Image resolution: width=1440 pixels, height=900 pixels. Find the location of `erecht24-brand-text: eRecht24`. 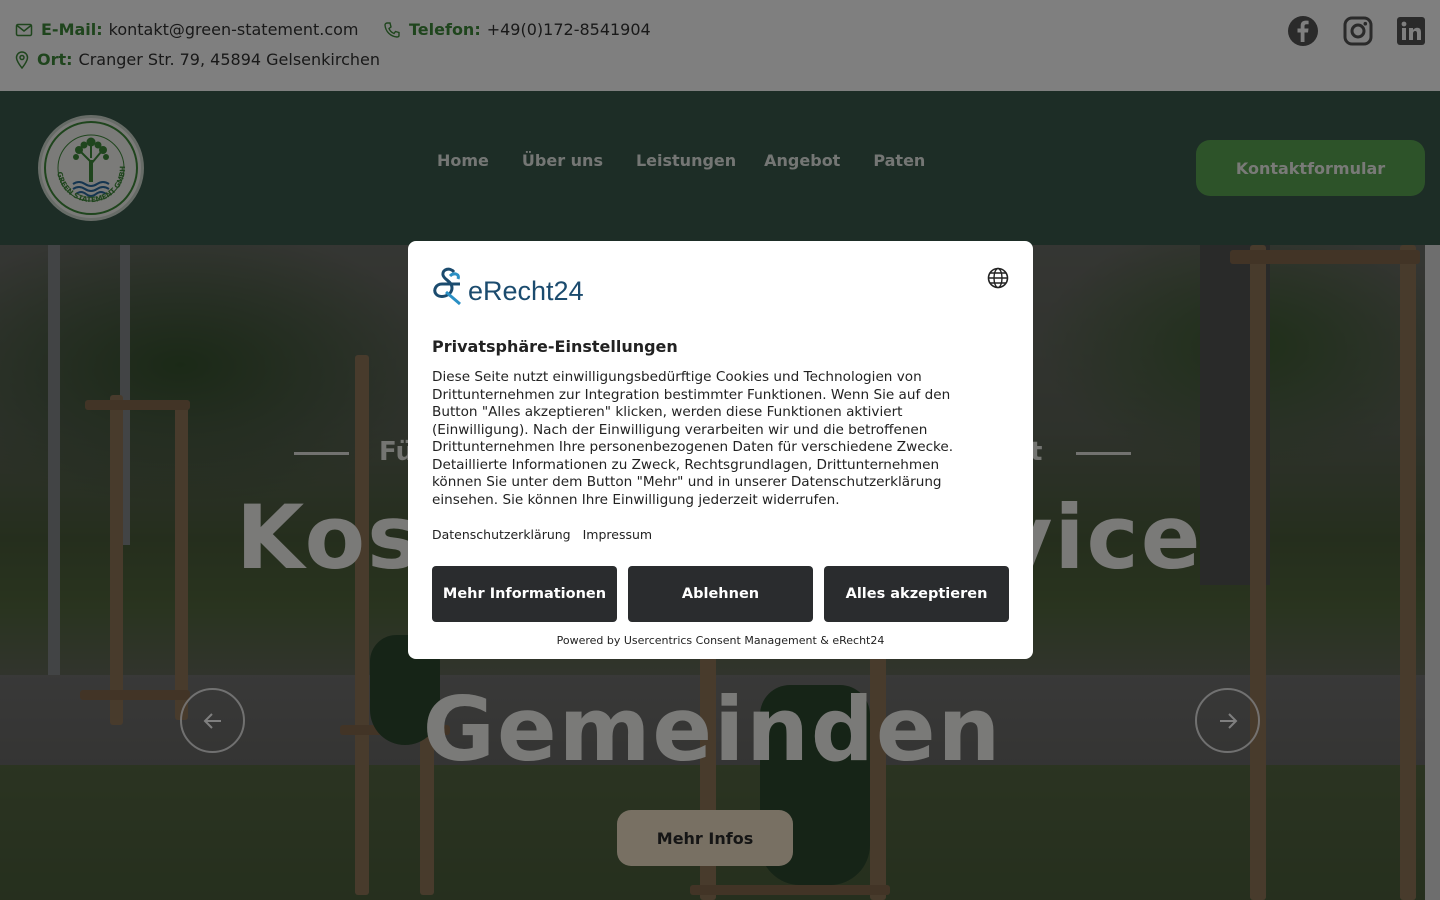

erecht24-brand-text: eRecht24 is located at coordinates (526, 291).